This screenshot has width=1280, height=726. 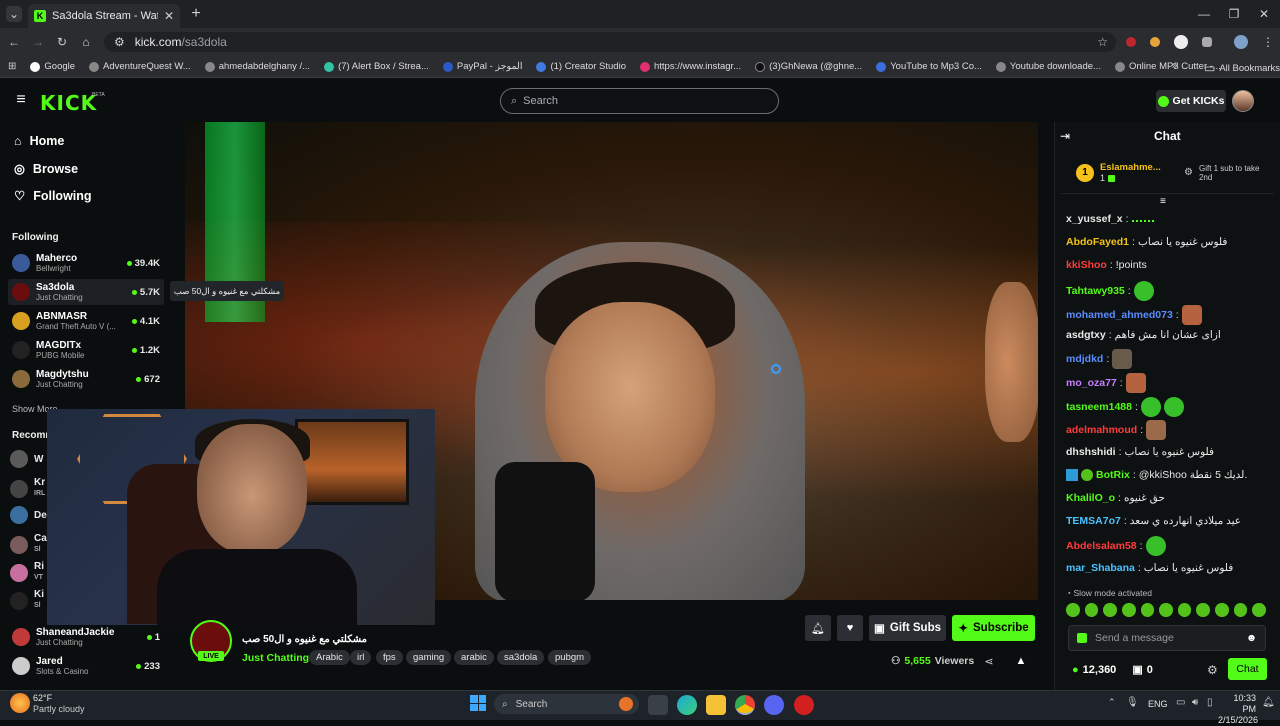 What do you see at coordinates (28, 515) in the screenshot?
I see `sidebar-channel: De` at bounding box center [28, 515].